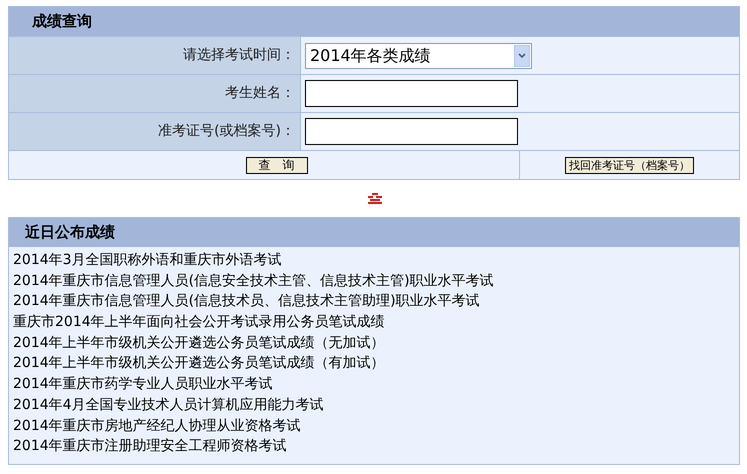  I want to click on exam-time-select: 2014年各类成绩, so click(418, 55).